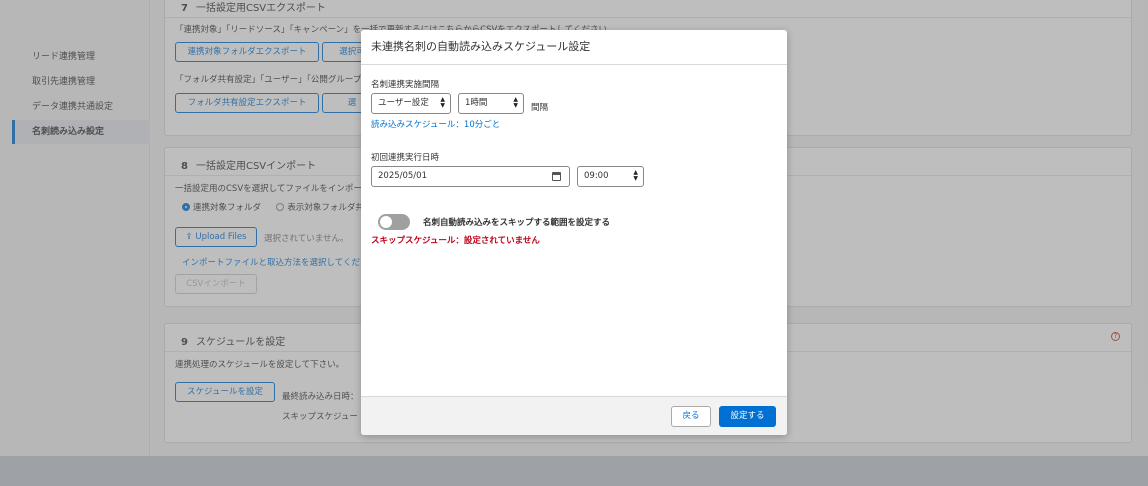 The width and height of the screenshot is (1148, 486). What do you see at coordinates (394, 222) in the screenshot?
I see `skip-range-toggle` at bounding box center [394, 222].